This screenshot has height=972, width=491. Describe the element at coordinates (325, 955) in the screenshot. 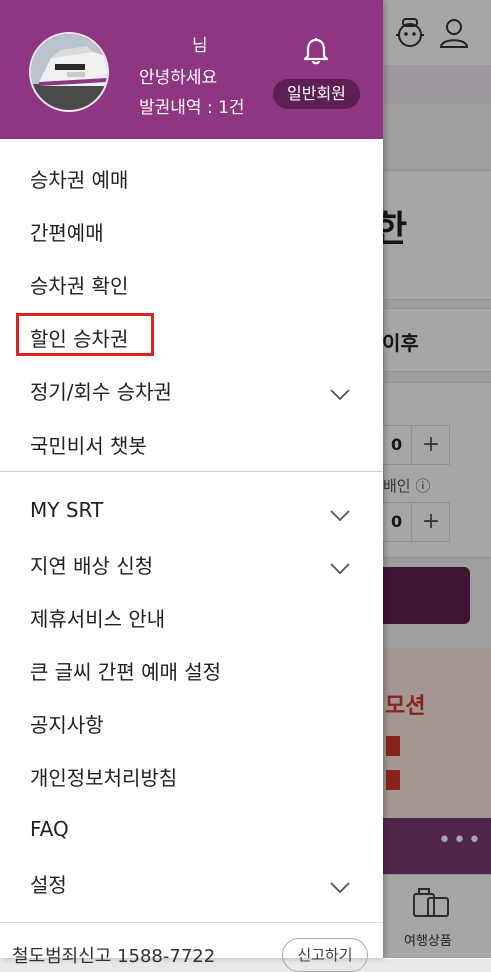

I see `report-button: 신고하기` at that location.